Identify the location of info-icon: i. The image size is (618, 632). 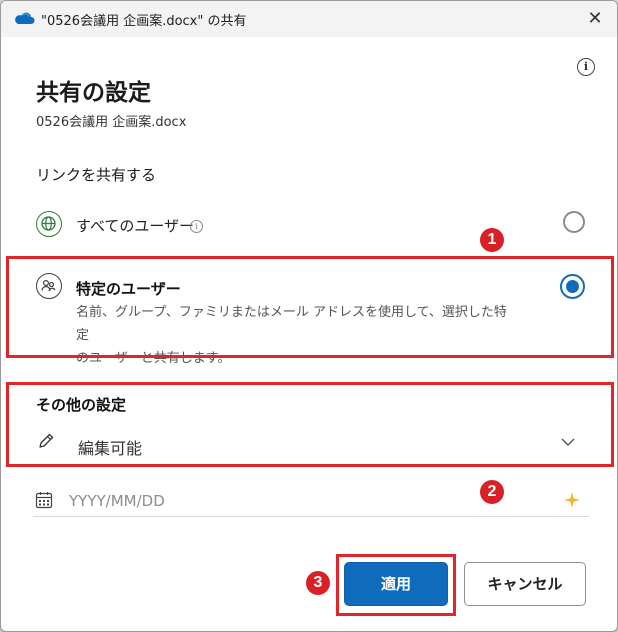
(586, 67).